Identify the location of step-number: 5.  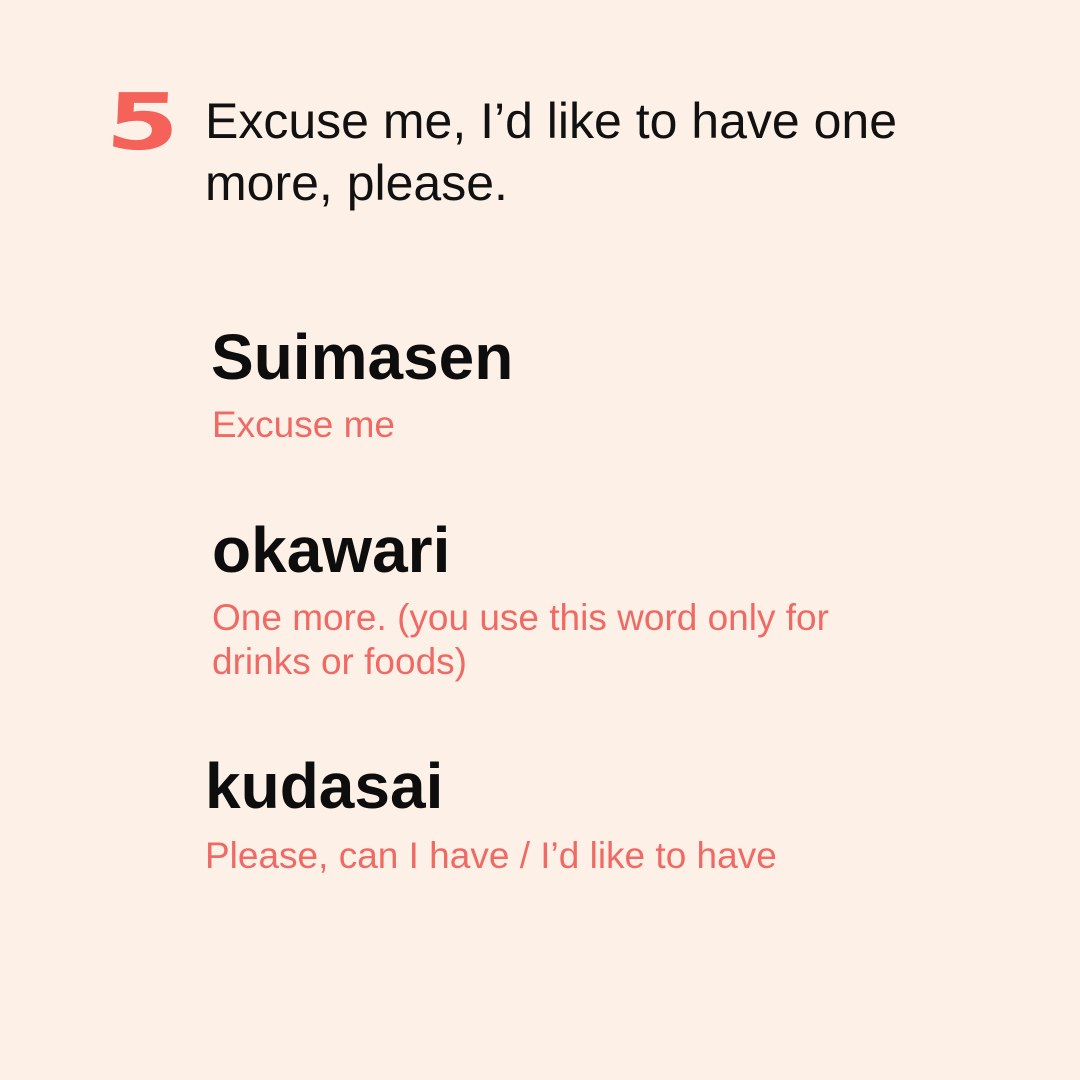
(141, 123).